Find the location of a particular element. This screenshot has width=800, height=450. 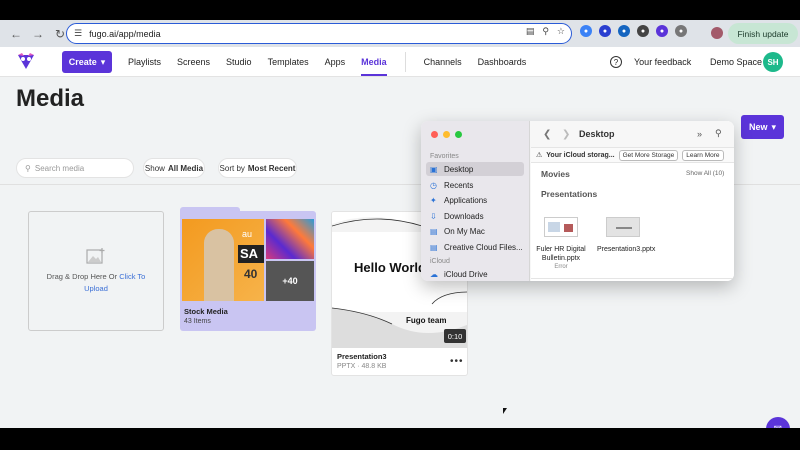

more-toolbar-icon: » is located at coordinates (699, 134).